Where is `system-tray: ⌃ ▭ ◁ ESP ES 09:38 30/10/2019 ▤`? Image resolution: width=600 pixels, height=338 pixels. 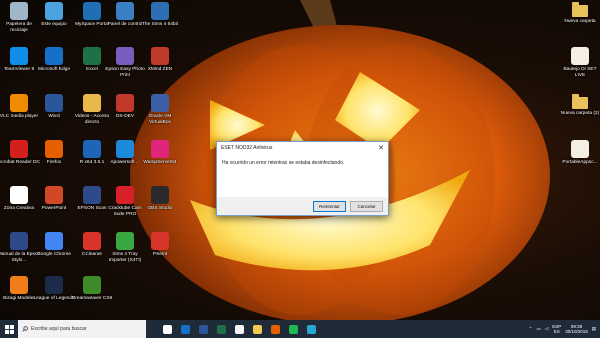
system-tray: ⌃ ▭ ◁ ESP ES 09:38 30/10/2019 ▤ is located at coordinates (564, 329).